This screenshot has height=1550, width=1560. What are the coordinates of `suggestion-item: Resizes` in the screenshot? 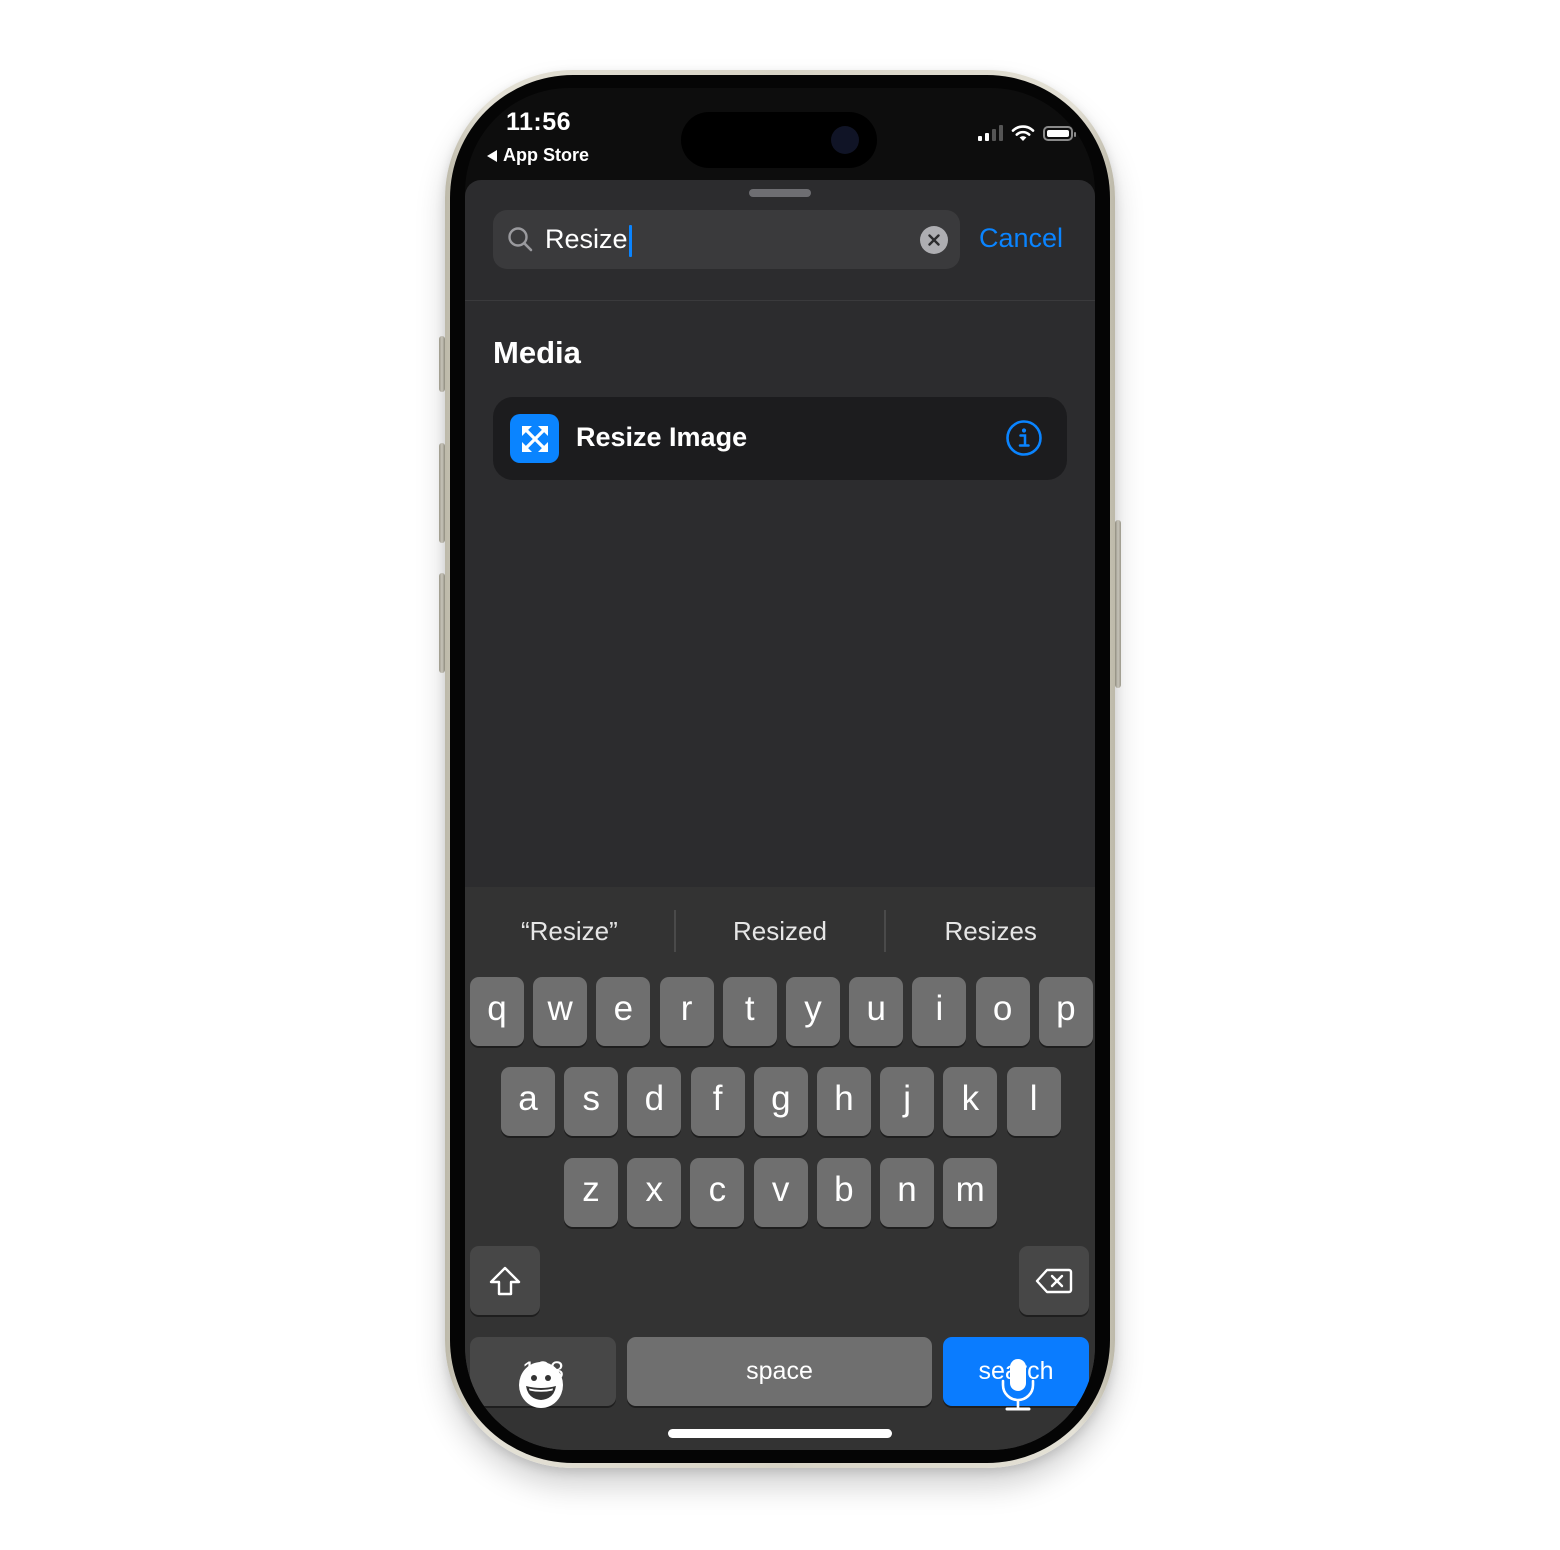 It's located at (990, 931).